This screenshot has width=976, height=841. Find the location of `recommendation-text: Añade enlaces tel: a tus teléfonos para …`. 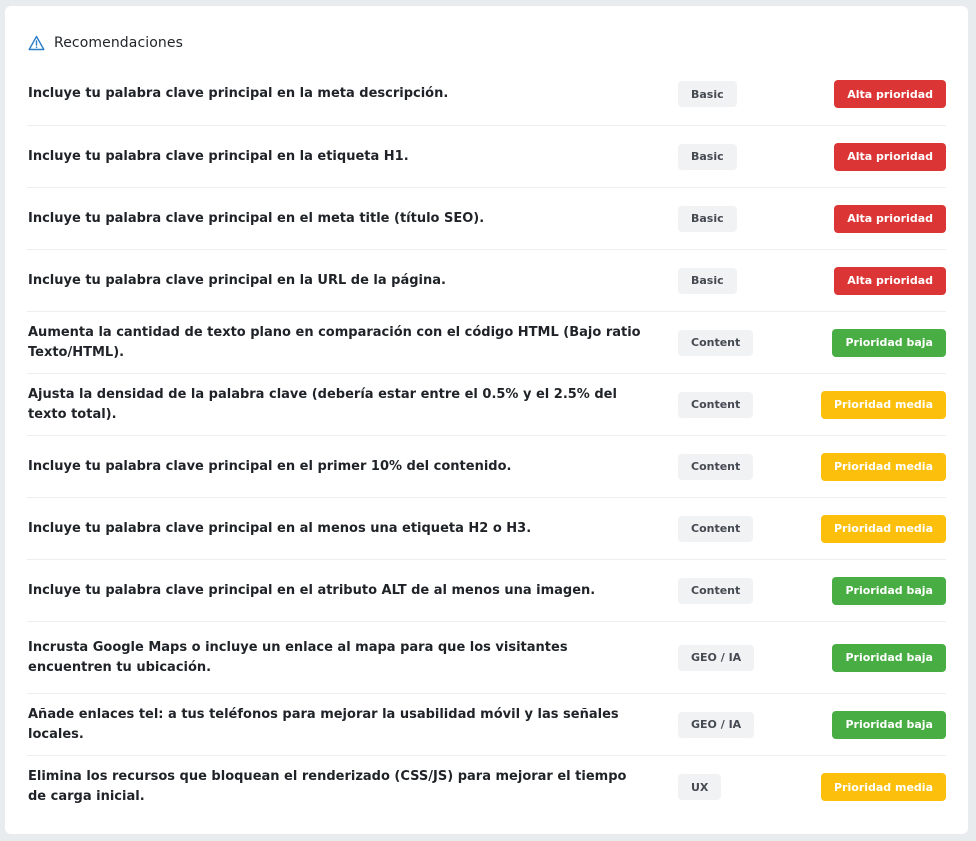

recommendation-text: Añade enlaces tel: a tus teléfonos para … is located at coordinates (323, 724).